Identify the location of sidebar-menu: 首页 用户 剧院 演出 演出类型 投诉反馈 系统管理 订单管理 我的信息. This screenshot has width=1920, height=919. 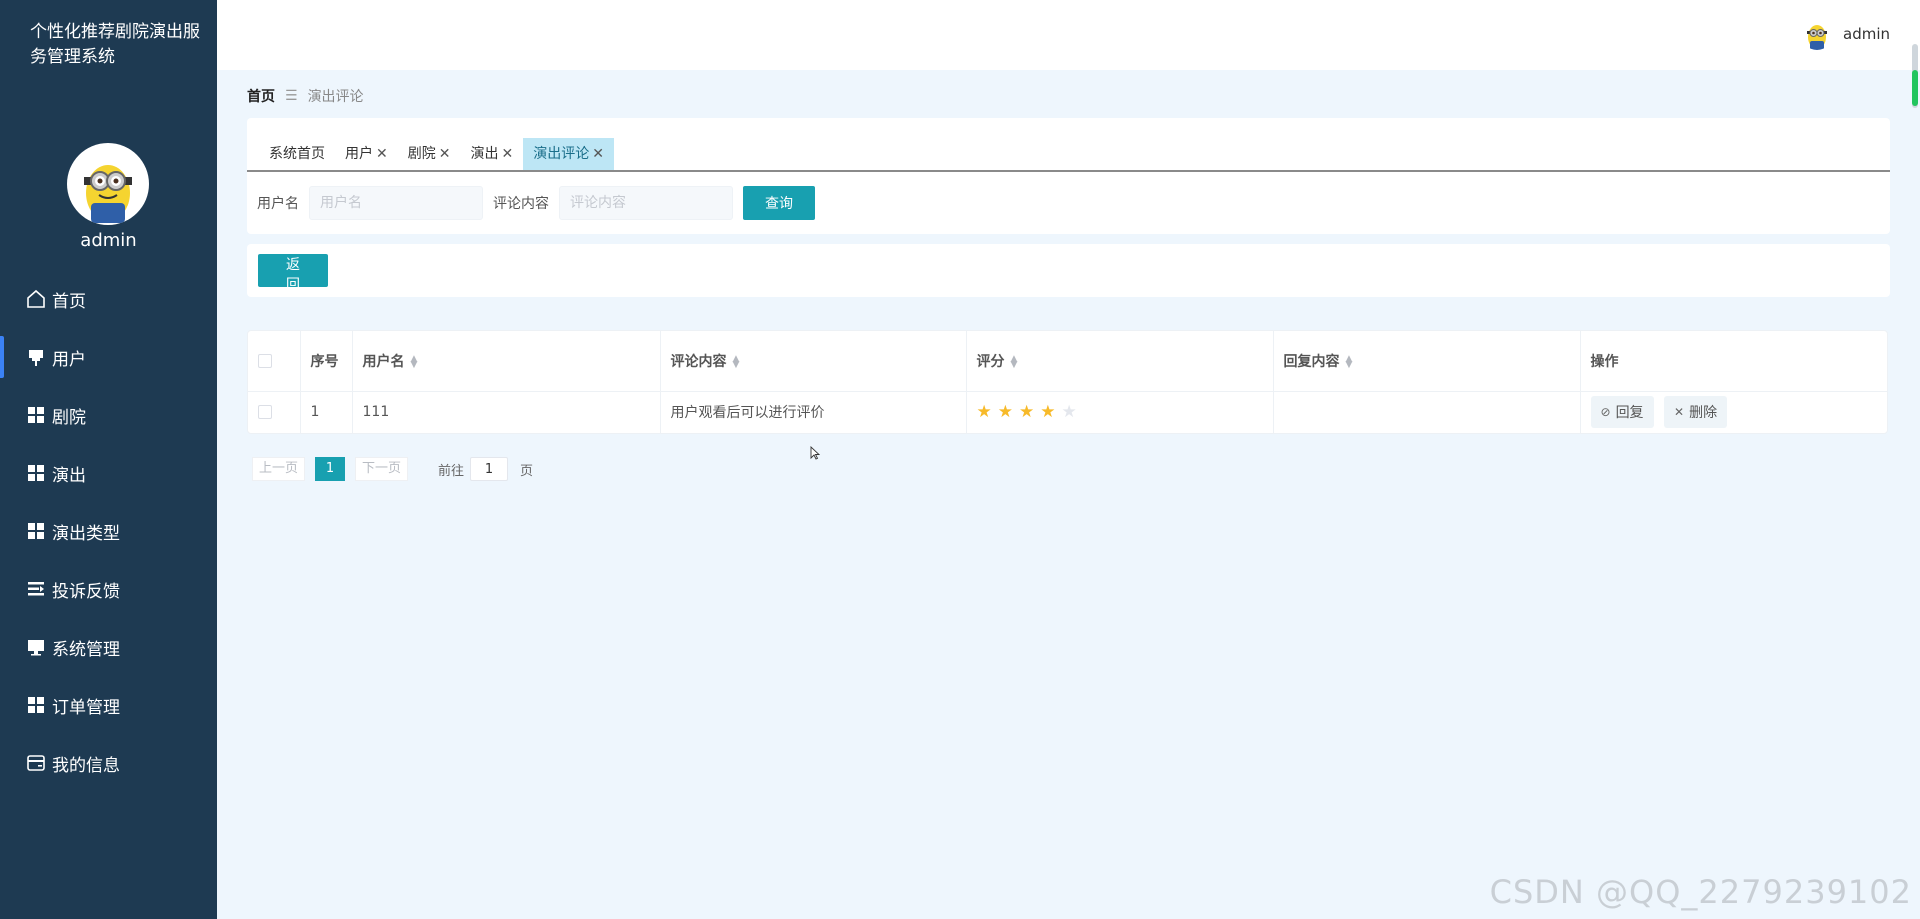
(108, 531).